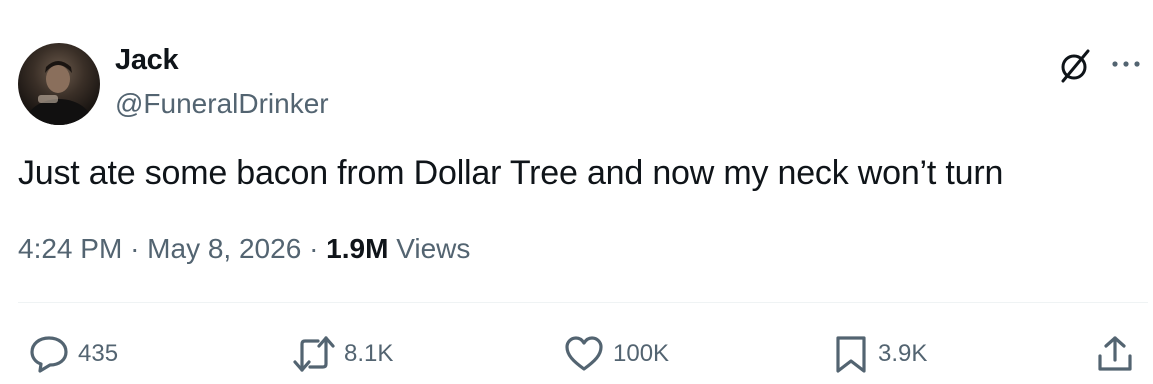 This screenshot has width=1153, height=384. I want to click on grok-icon, so click(1074, 66).